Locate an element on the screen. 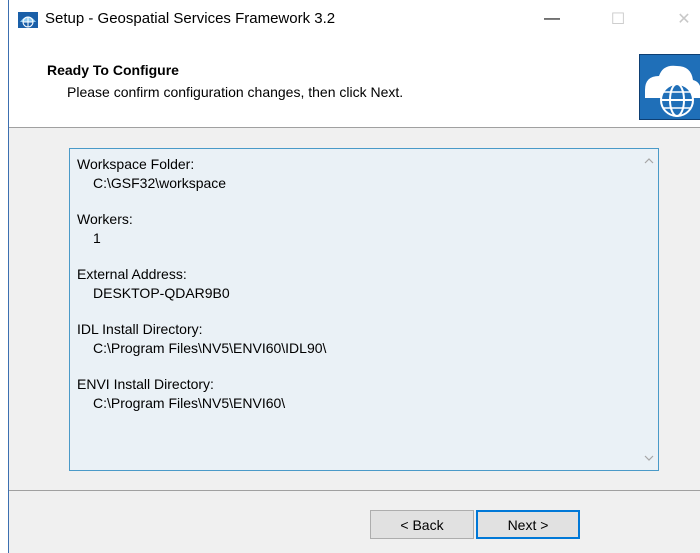 This screenshot has width=700, height=553. back-button: < Back is located at coordinates (422, 524).